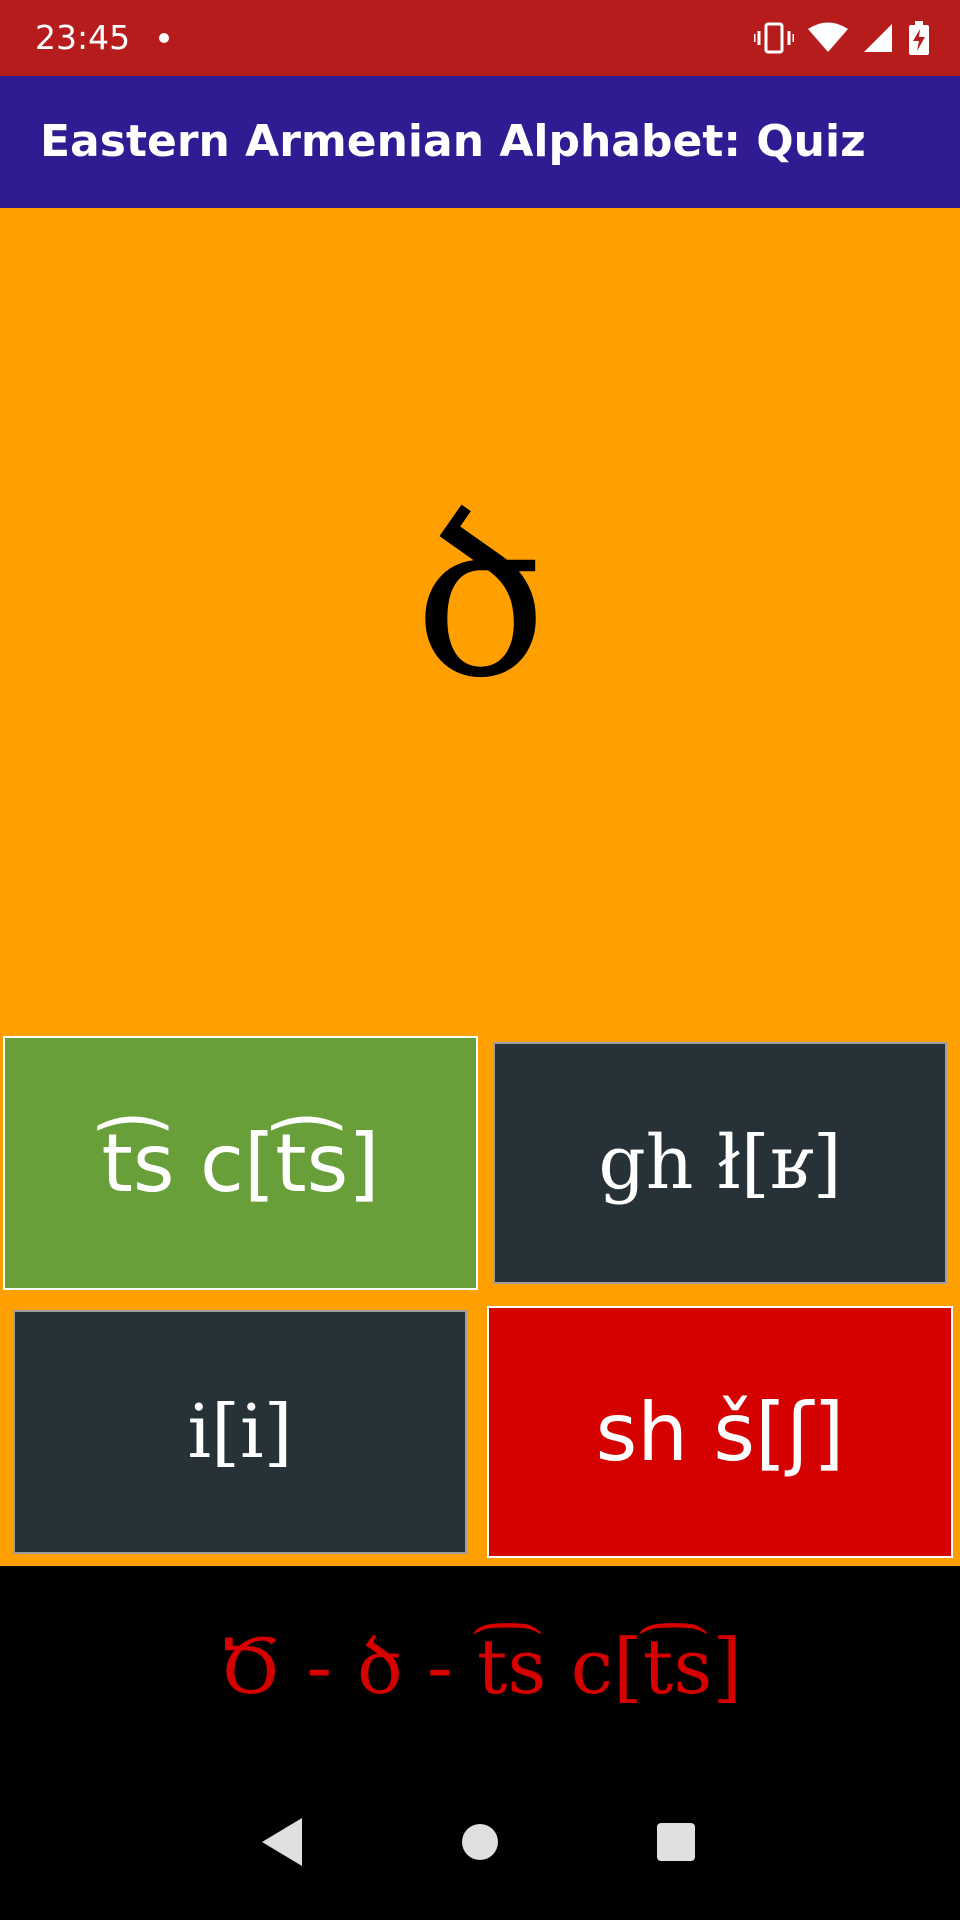  What do you see at coordinates (83, 37) in the screenshot?
I see `status-time: 23:45` at bounding box center [83, 37].